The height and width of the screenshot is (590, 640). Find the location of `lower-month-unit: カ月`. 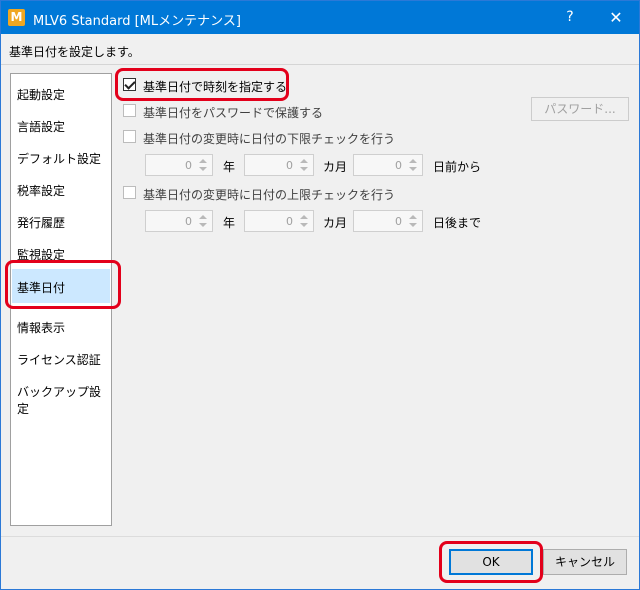

lower-month-unit: カ月 is located at coordinates (335, 167).